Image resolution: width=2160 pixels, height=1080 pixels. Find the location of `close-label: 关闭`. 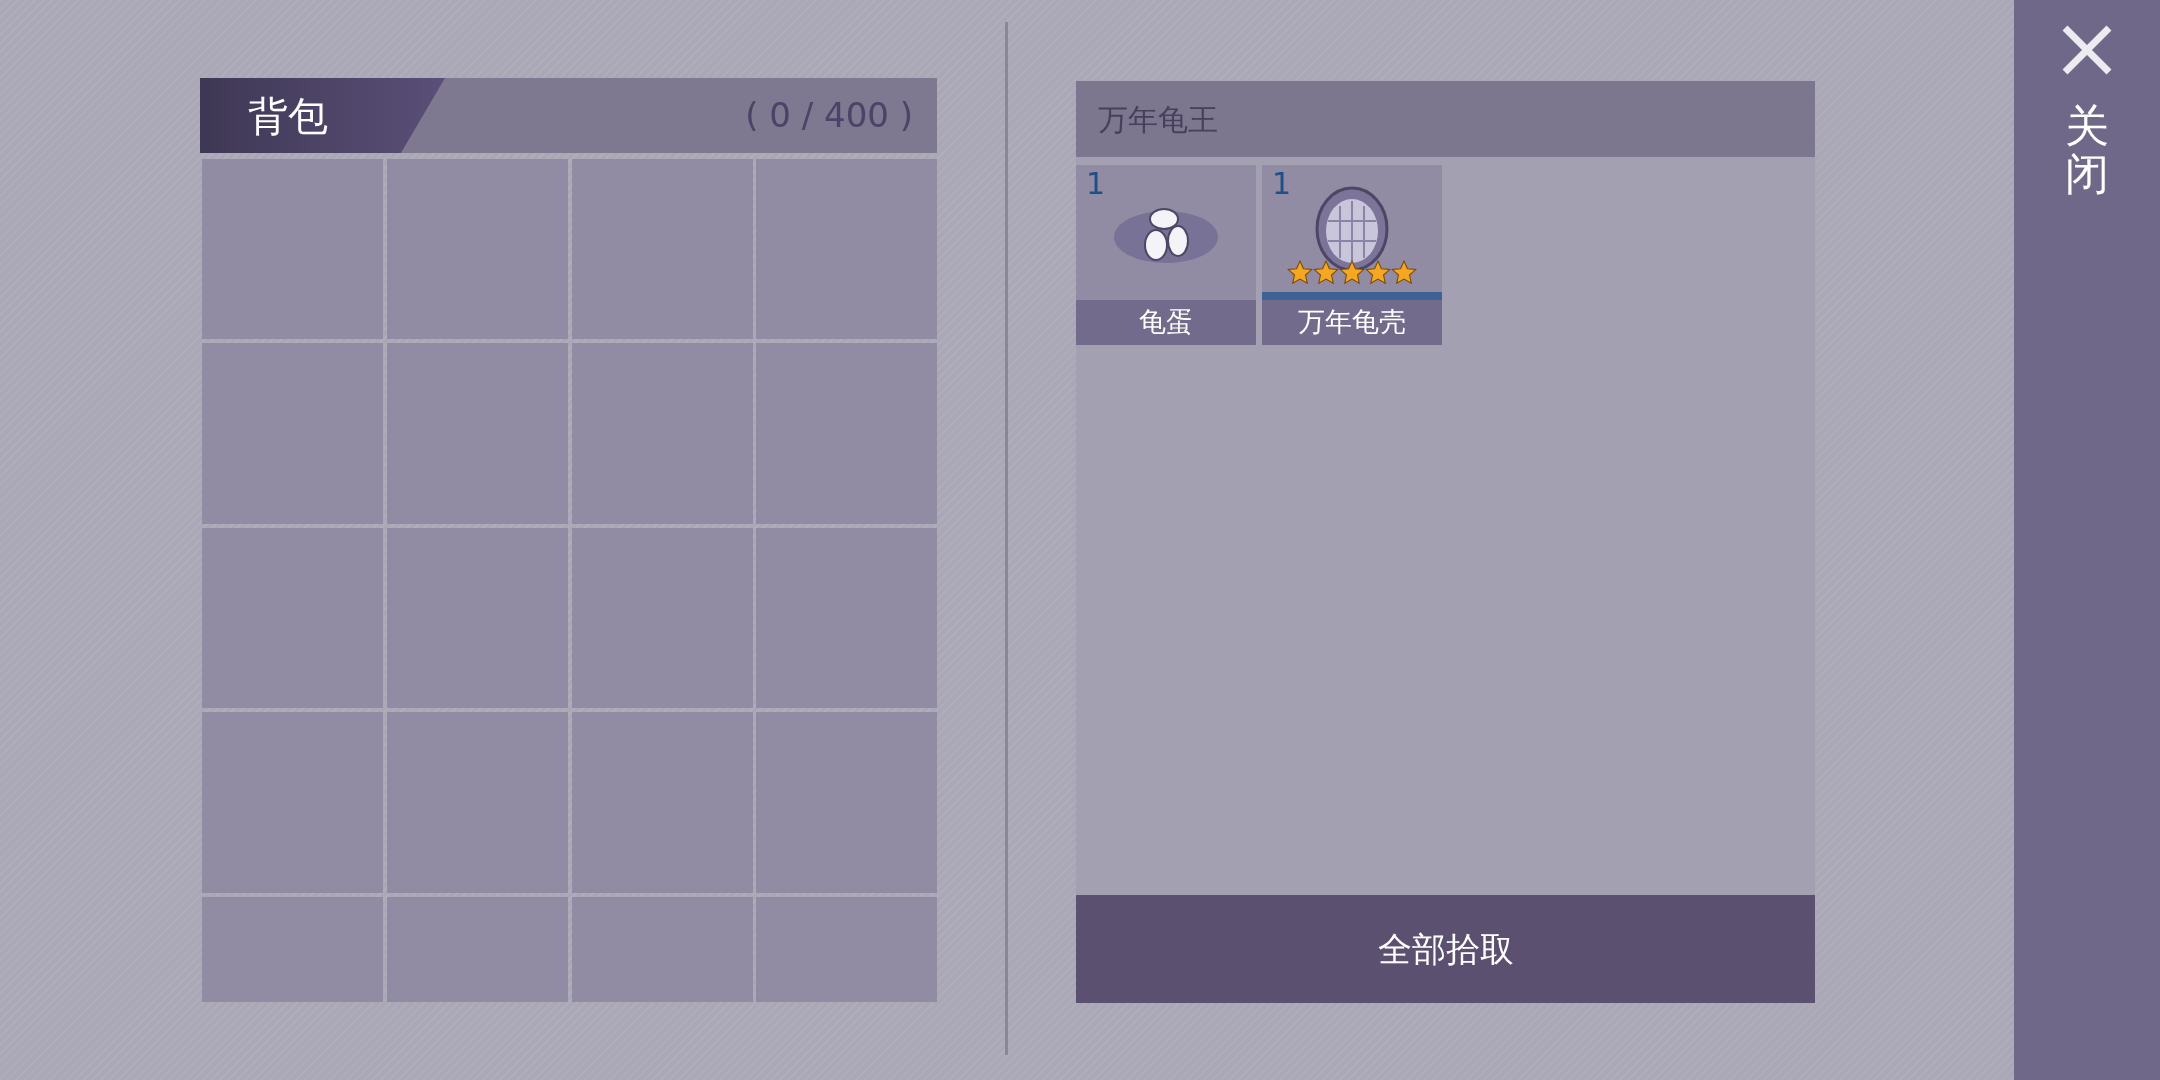

close-label: 关闭 is located at coordinates (2087, 150).